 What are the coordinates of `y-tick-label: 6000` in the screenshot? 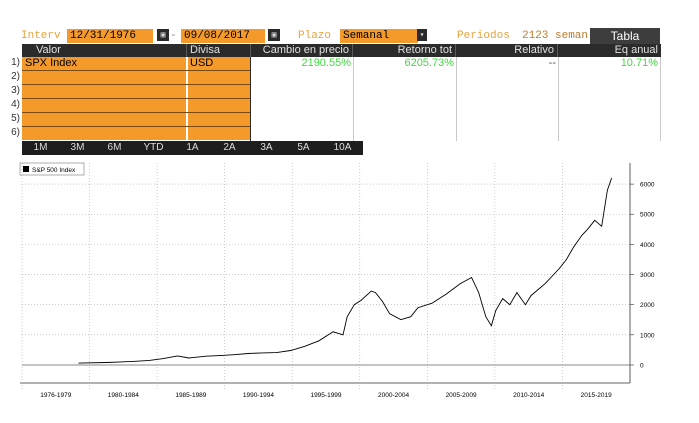 It's located at (647, 185).